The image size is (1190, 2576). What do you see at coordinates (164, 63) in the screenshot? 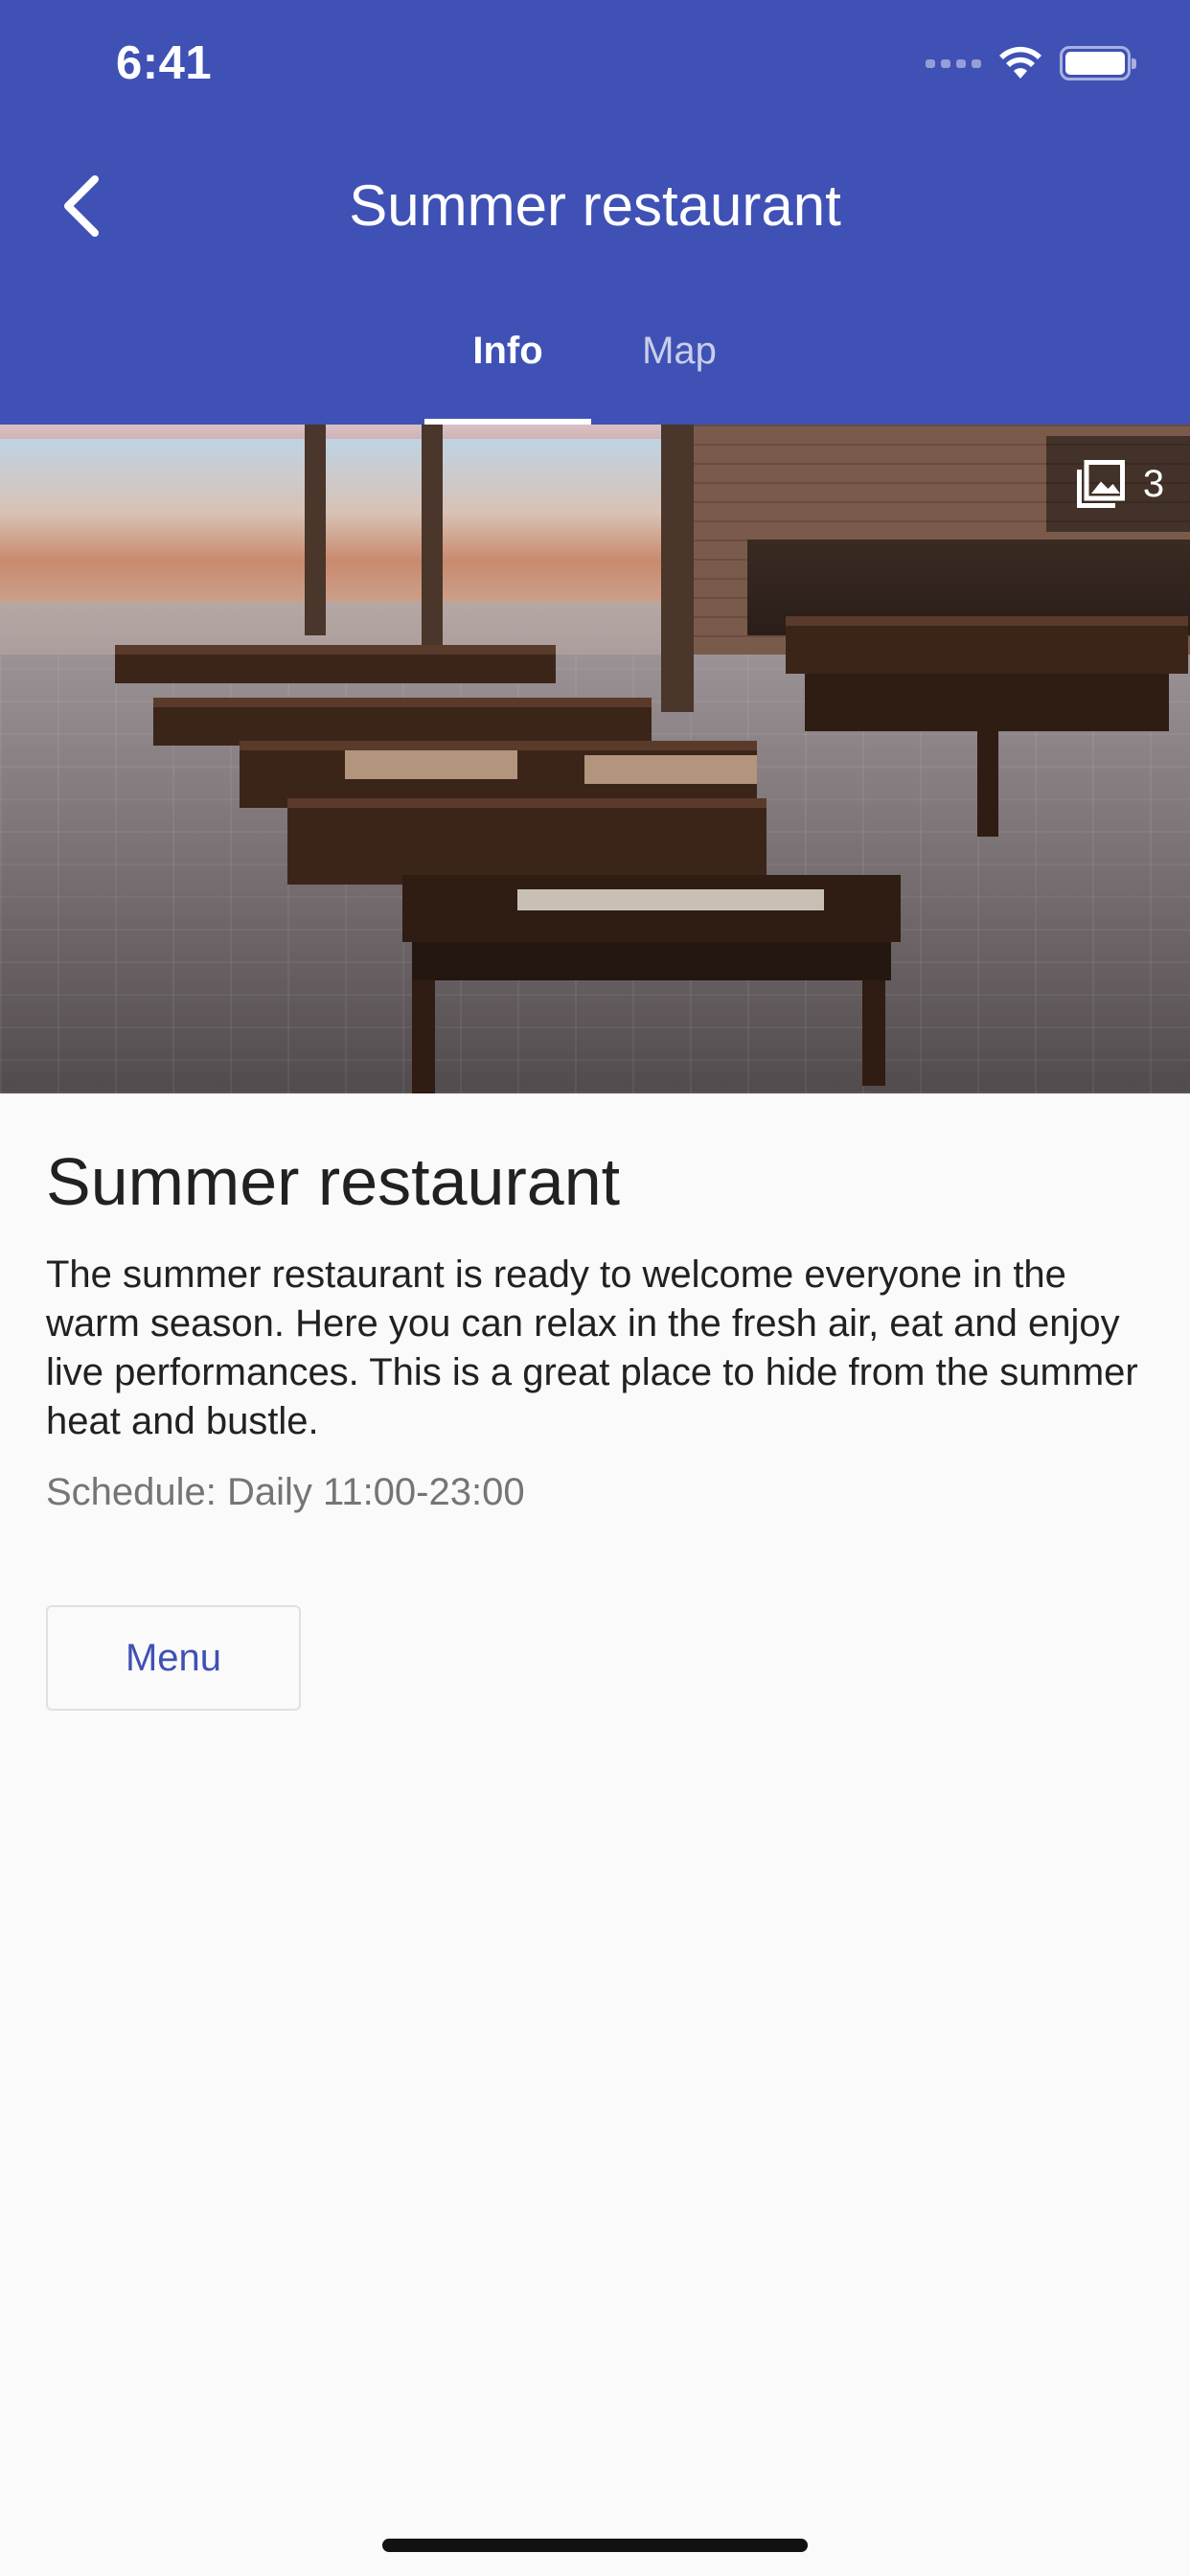
I see `status-time: 6:41` at bounding box center [164, 63].